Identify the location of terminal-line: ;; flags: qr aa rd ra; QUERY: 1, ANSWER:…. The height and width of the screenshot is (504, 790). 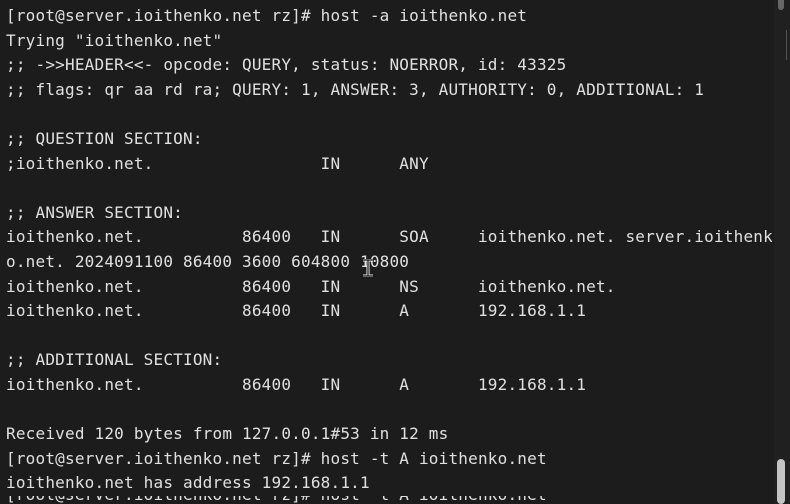
(355, 89).